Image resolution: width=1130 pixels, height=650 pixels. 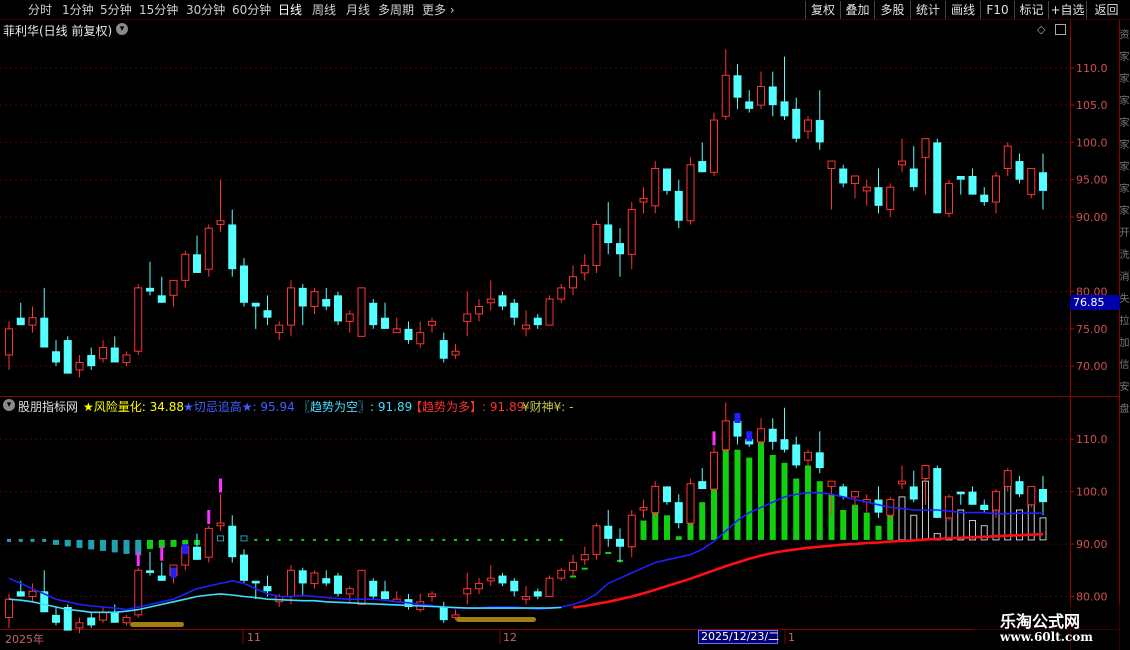 I want to click on signal-marker, so click(x=220, y=485).